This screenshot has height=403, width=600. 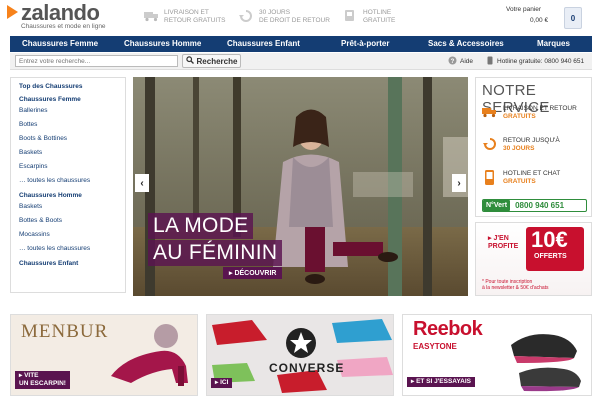 What do you see at coordinates (65, 331) in the screenshot?
I see `banner-brand: MENBUR` at bounding box center [65, 331].